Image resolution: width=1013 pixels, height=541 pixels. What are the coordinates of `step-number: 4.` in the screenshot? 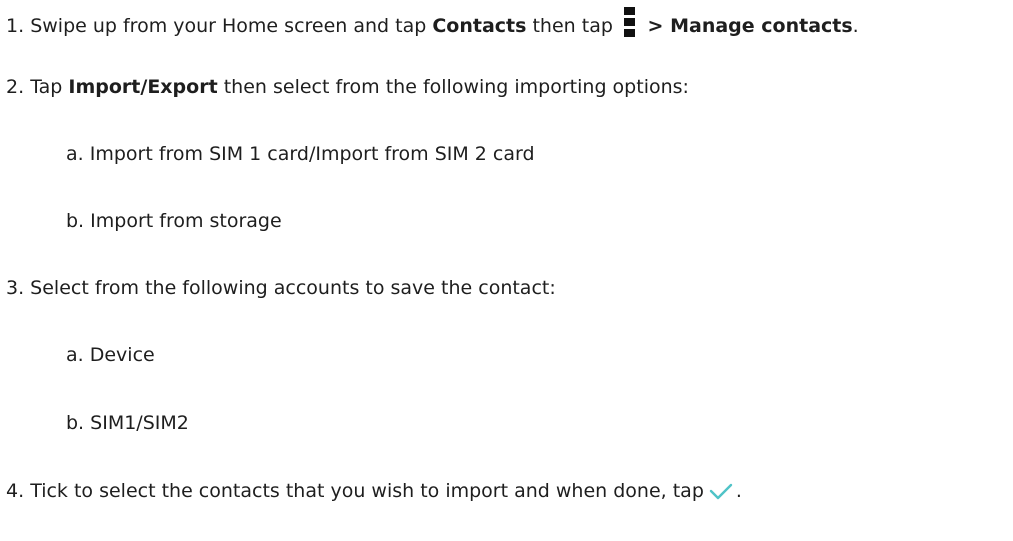 It's located at (15, 491).